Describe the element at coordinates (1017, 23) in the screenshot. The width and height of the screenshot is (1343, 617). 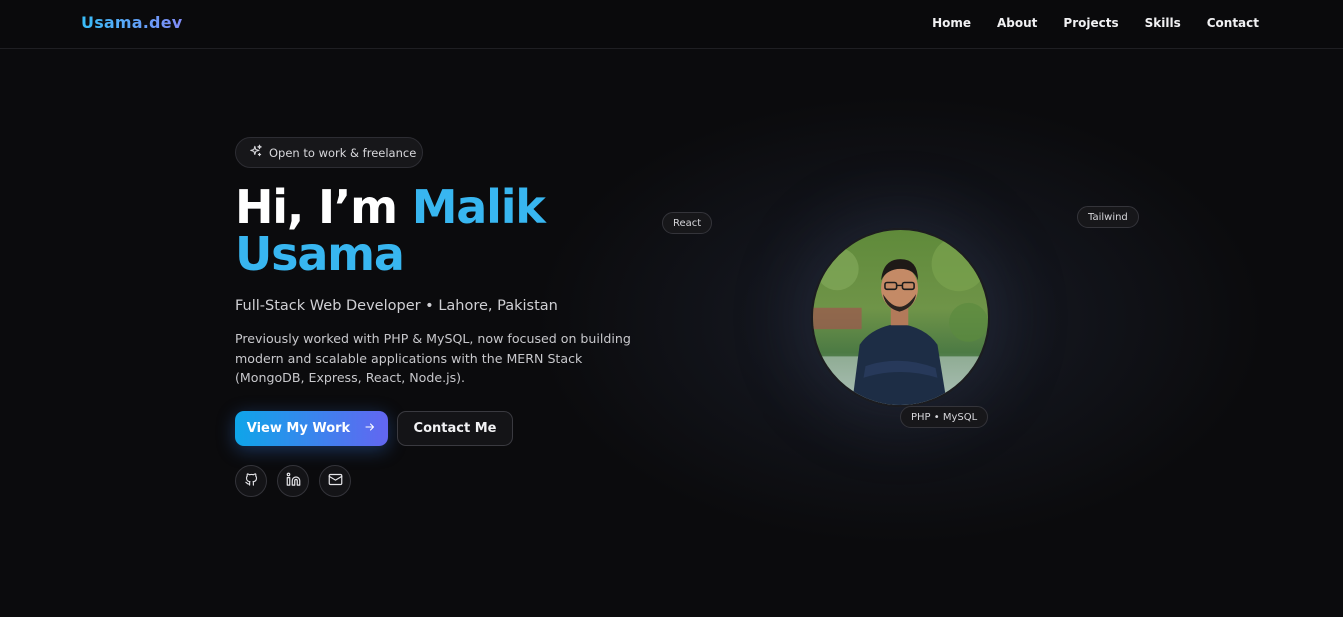
I see `nav-link-about: About` at that location.